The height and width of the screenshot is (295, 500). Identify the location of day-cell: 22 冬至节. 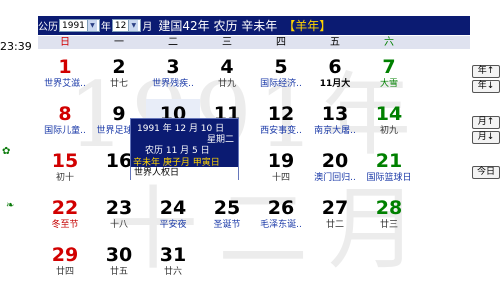
(65, 216).